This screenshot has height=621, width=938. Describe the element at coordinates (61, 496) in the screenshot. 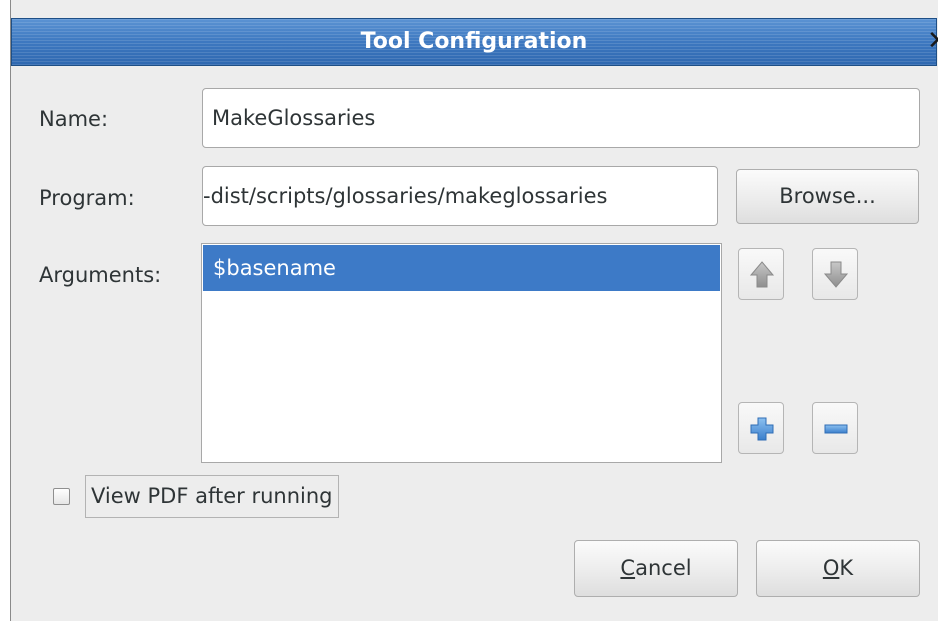

I see `view-pdf-checkbox` at that location.